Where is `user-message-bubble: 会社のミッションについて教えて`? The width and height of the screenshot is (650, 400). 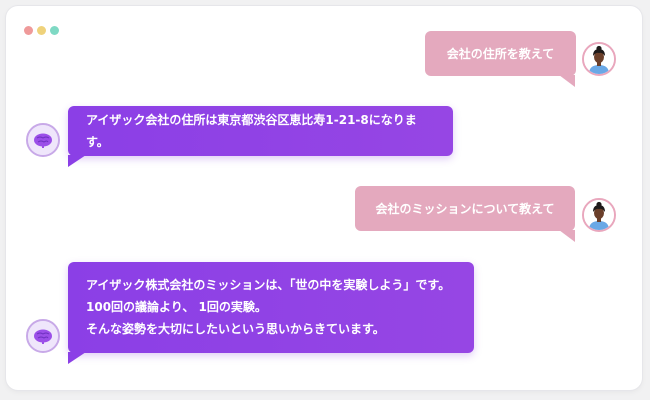 user-message-bubble: 会社のミッションについて教えて is located at coordinates (465, 208).